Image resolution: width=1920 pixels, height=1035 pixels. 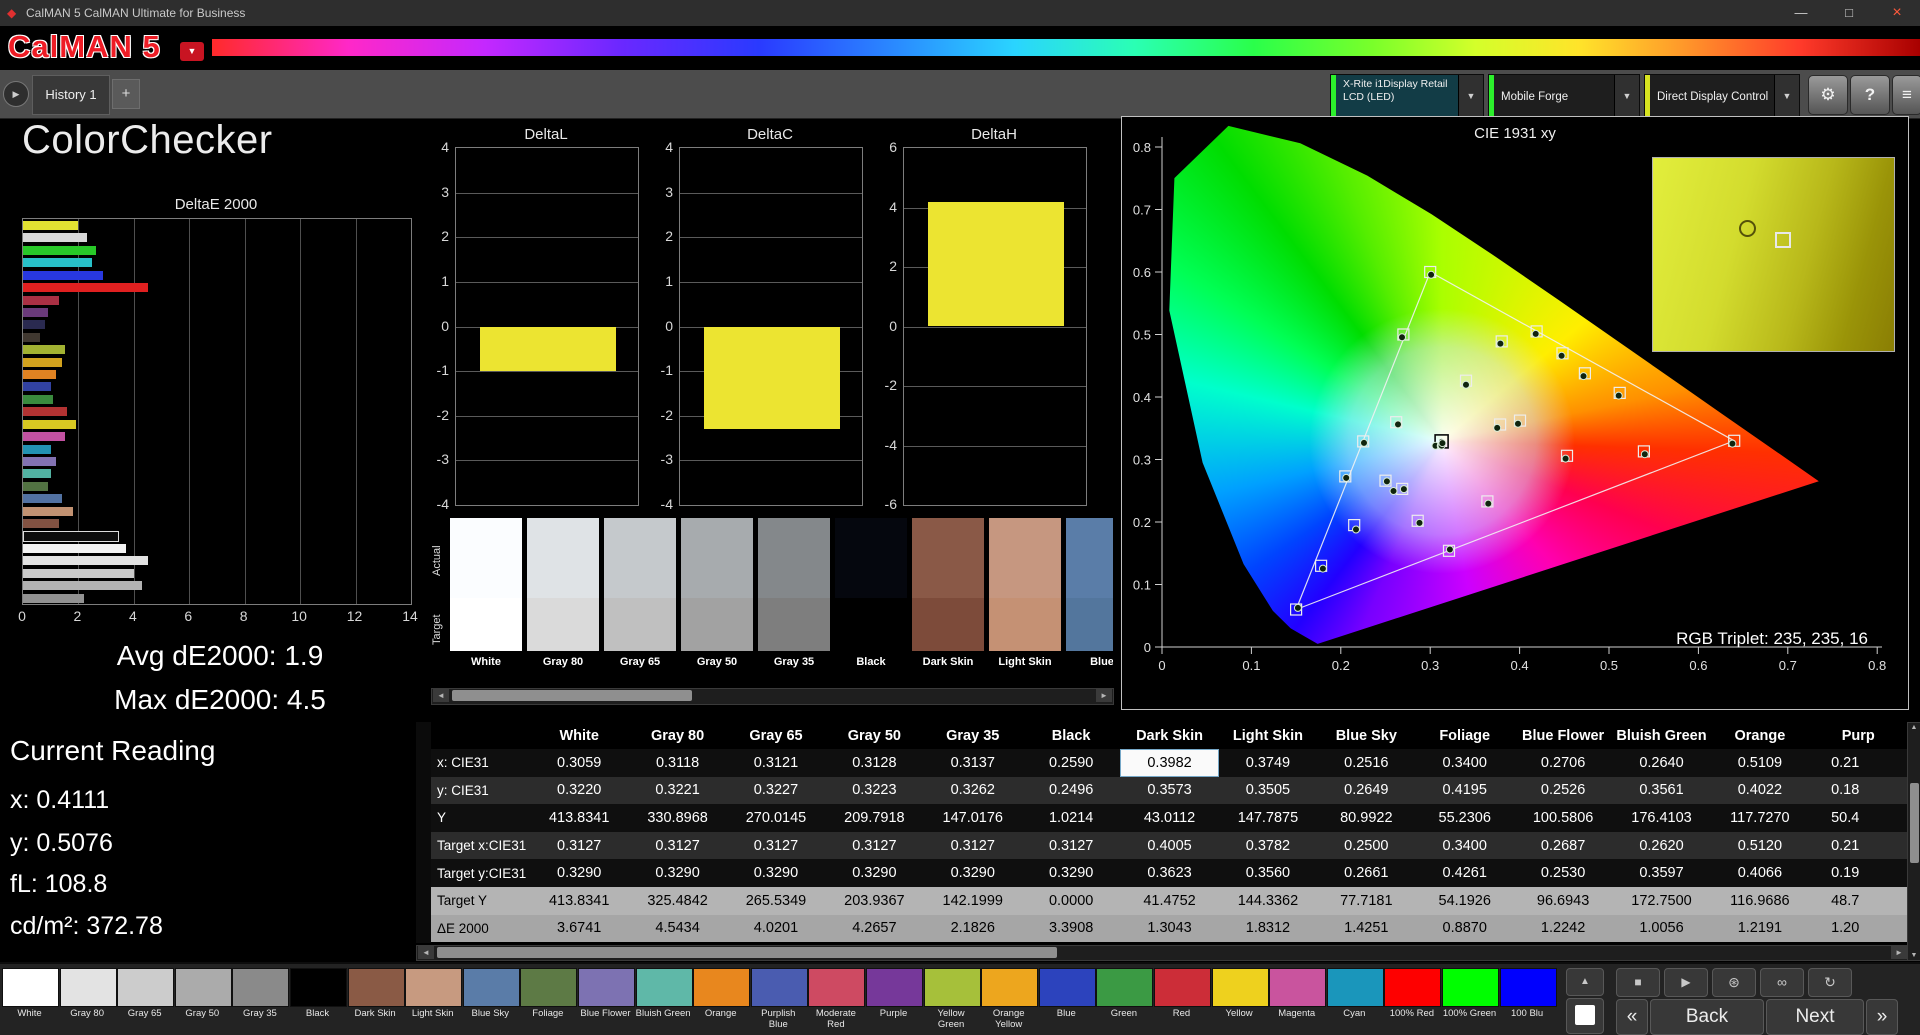 I want to click on scroll-down-icon: ▼, so click(x=1914, y=955).